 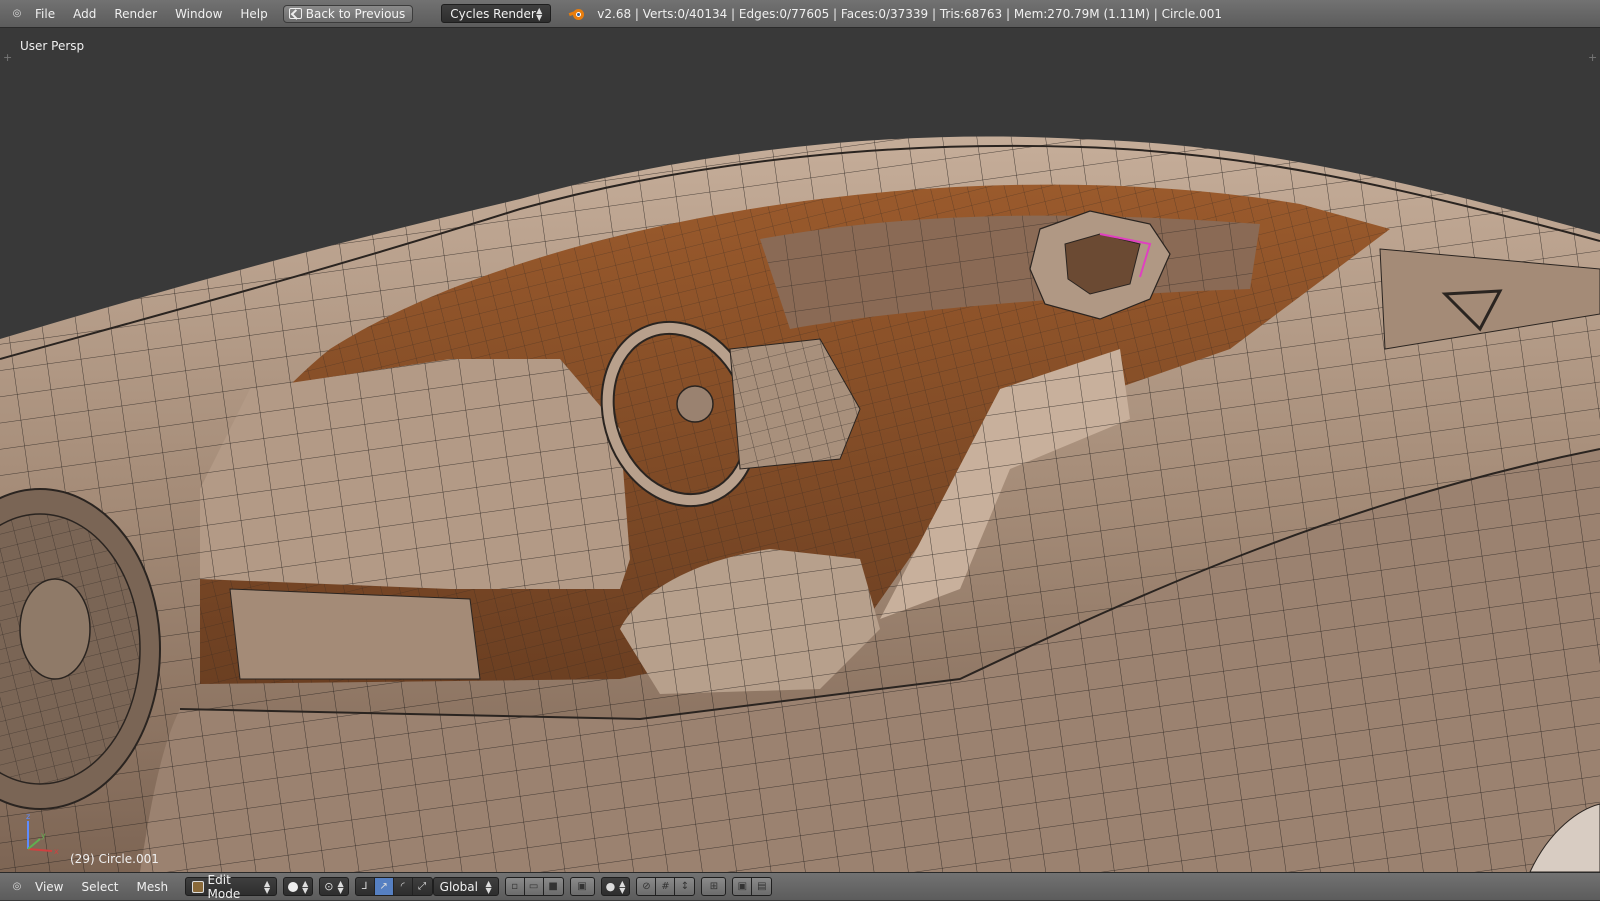 I want to click on back-to-previous-button: Back to Previous, so click(x=348, y=13).